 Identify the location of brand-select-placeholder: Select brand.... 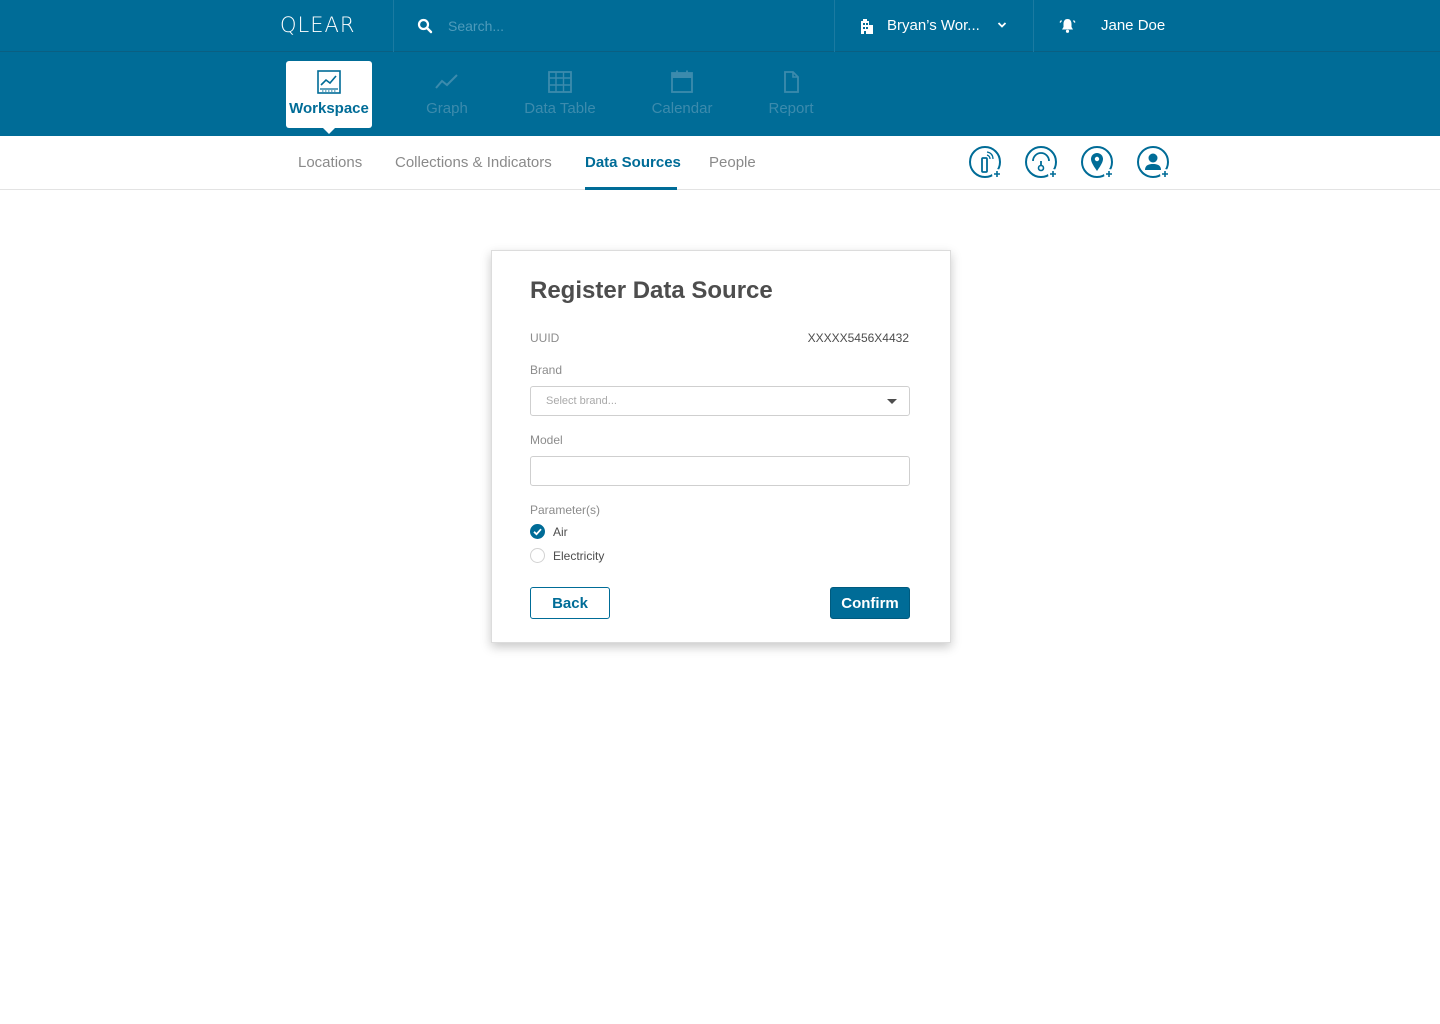
(581, 401).